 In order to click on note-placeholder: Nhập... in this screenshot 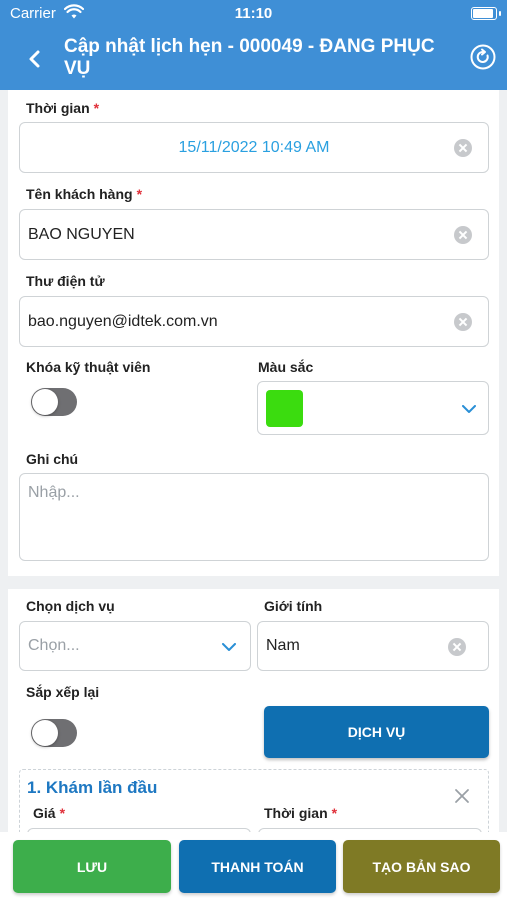, I will do `click(54, 492)`.